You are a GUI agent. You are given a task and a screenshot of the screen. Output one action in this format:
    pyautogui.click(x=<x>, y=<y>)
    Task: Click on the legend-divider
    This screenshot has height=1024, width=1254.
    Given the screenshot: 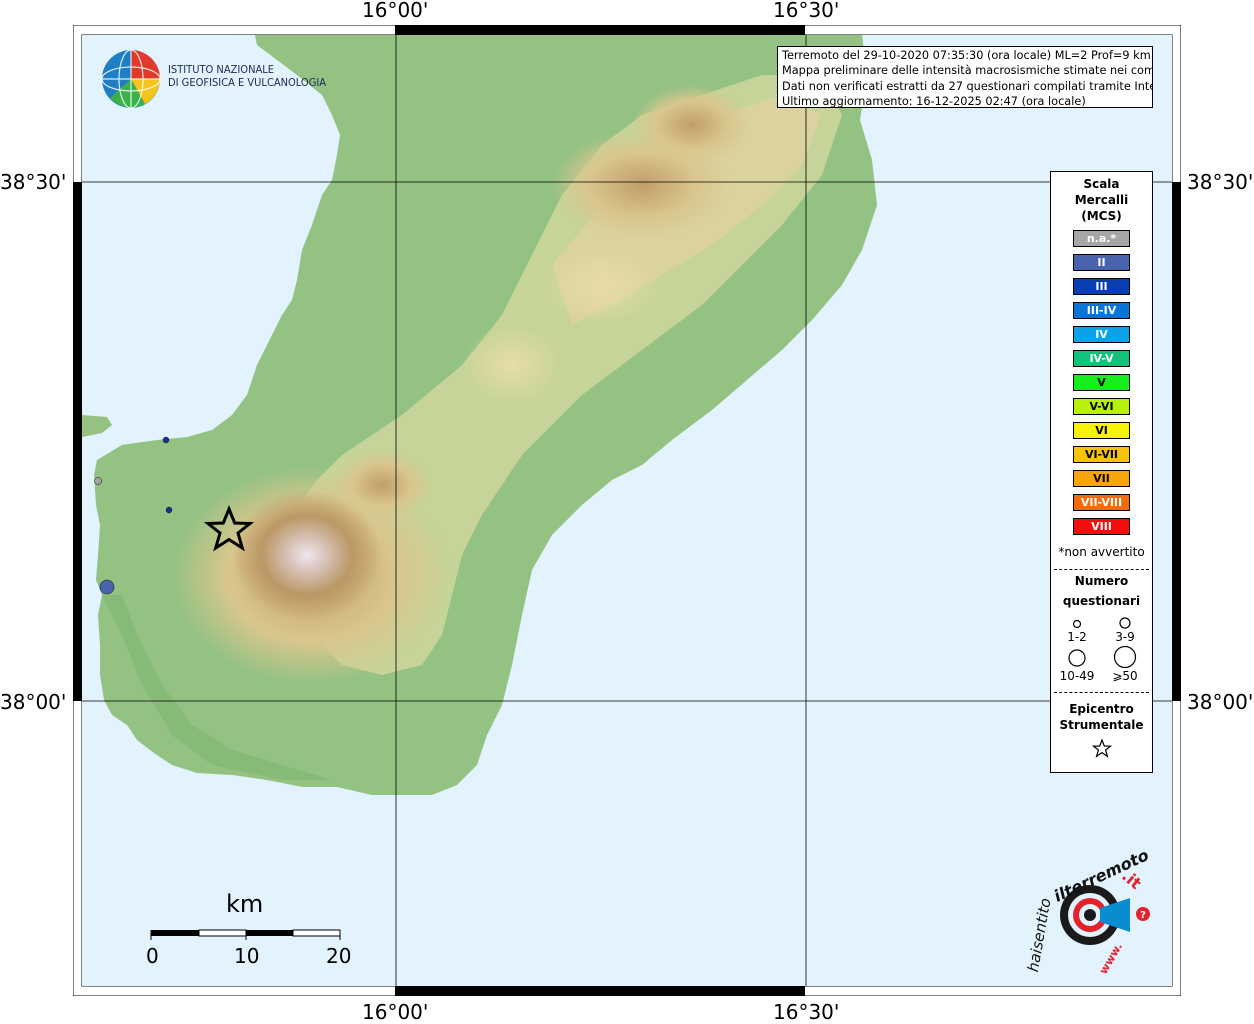 What is the action you would take?
    pyautogui.click(x=1101, y=569)
    